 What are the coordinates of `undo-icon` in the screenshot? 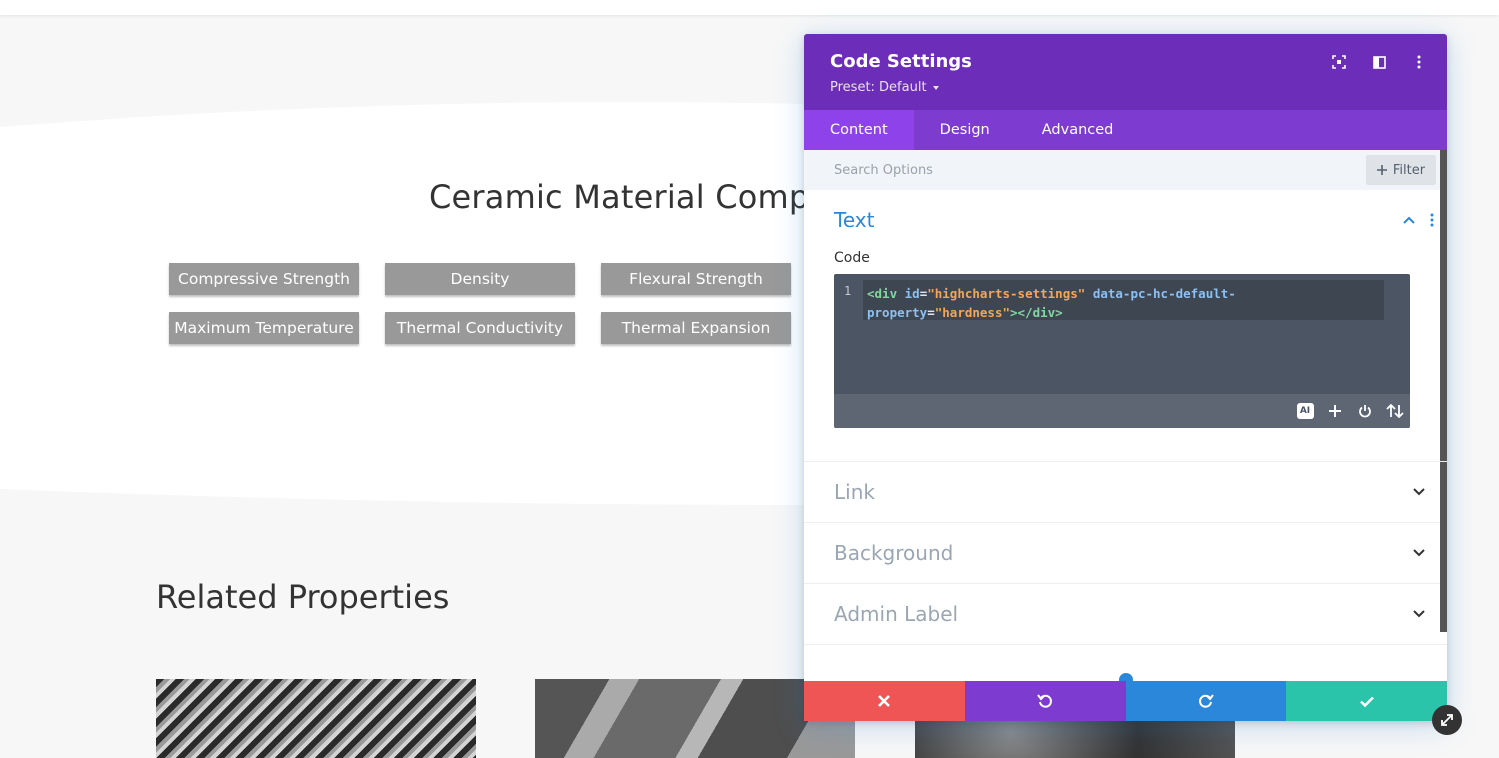 It's located at (1045, 701).